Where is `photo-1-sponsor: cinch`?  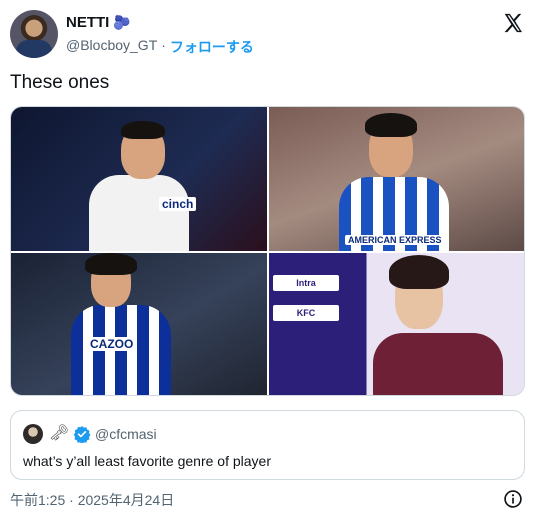 photo-1-sponsor: cinch is located at coordinates (178, 204).